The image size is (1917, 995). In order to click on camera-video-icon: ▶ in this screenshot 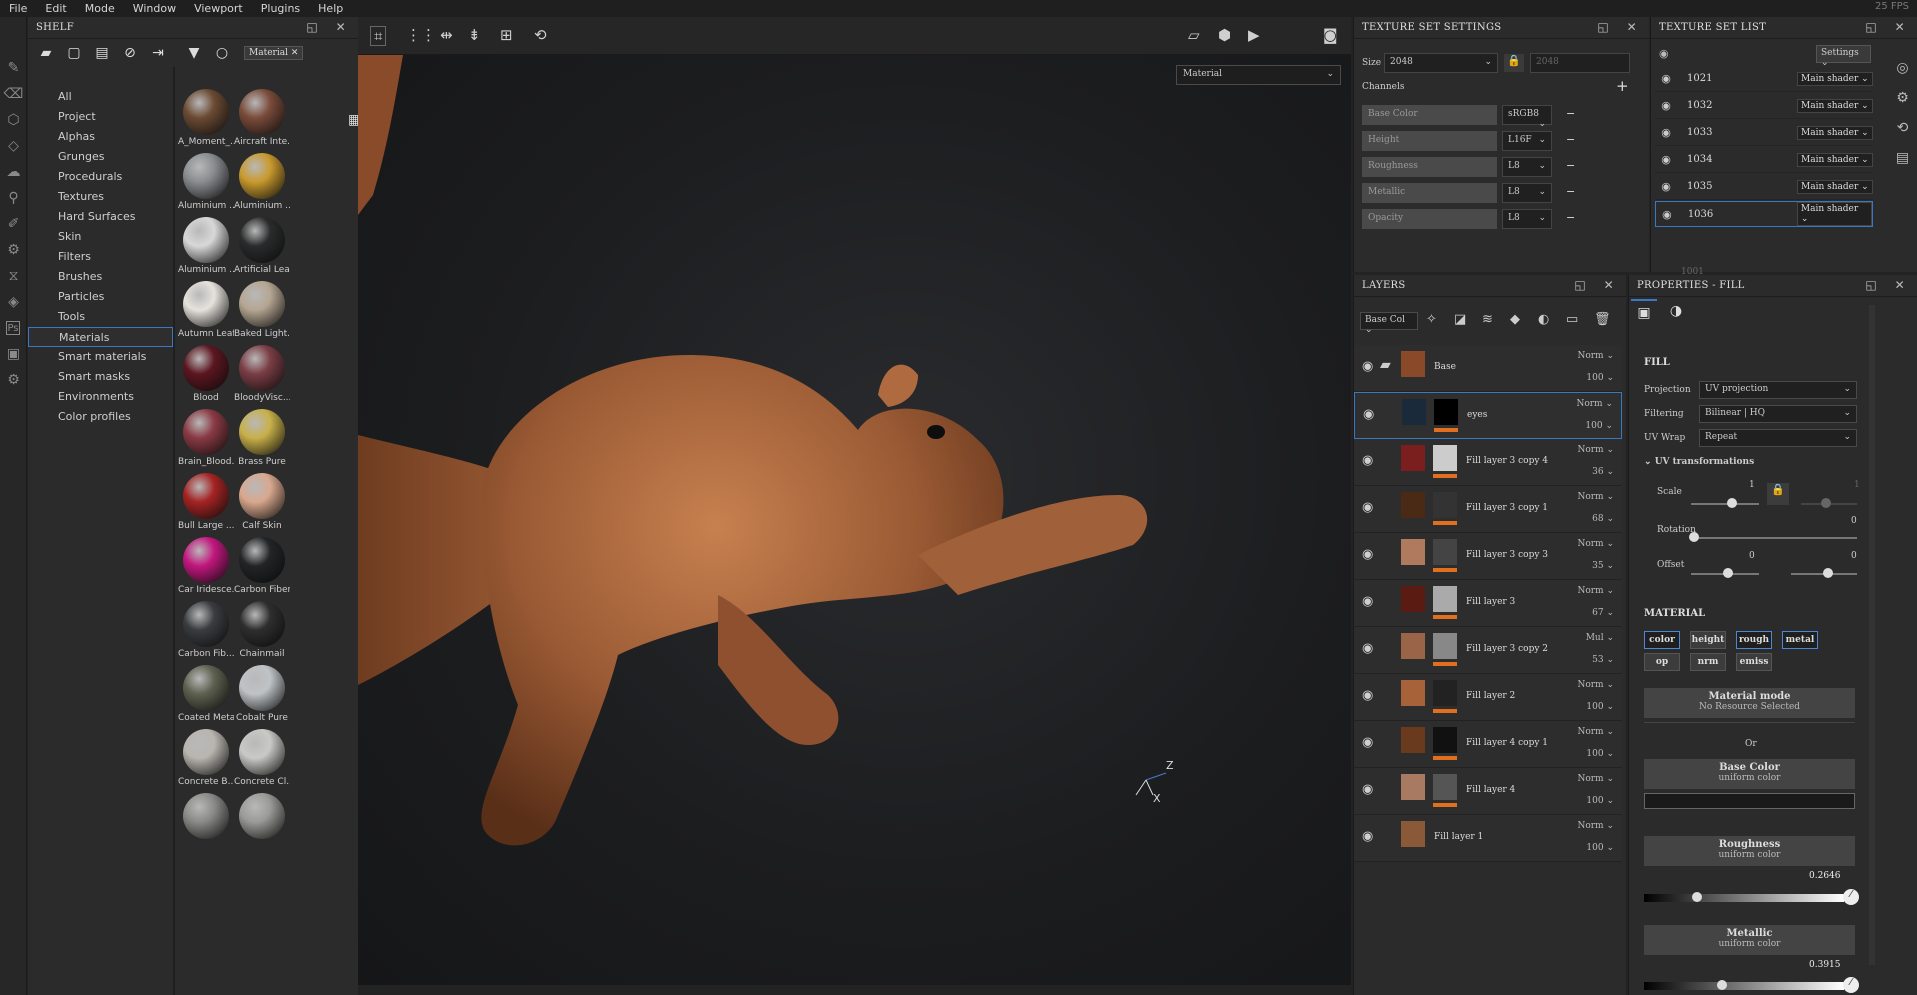, I will do `click(1254, 35)`.